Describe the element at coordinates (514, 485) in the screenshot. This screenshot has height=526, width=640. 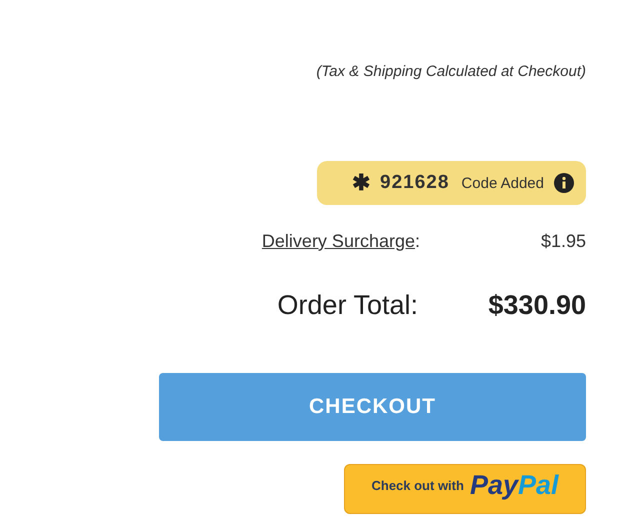
I see `paypal-logo: PayPal` at that location.